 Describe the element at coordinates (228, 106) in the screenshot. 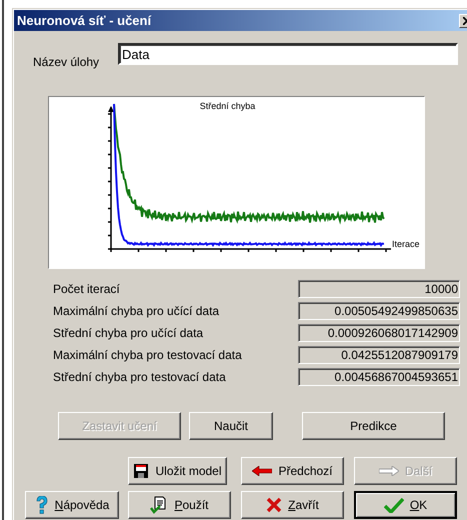

I see `chart-title: Střední chyba` at that location.